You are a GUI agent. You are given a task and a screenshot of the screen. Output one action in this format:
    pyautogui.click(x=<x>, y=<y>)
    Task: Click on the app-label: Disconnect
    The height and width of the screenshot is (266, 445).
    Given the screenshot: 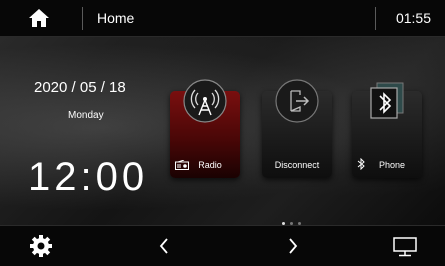 What is the action you would take?
    pyautogui.click(x=297, y=165)
    